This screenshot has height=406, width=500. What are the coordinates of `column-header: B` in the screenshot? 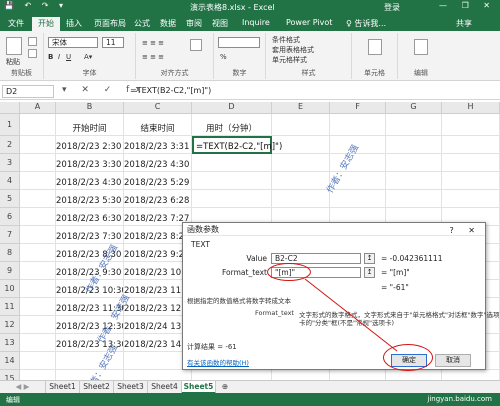 It's located at (90, 108).